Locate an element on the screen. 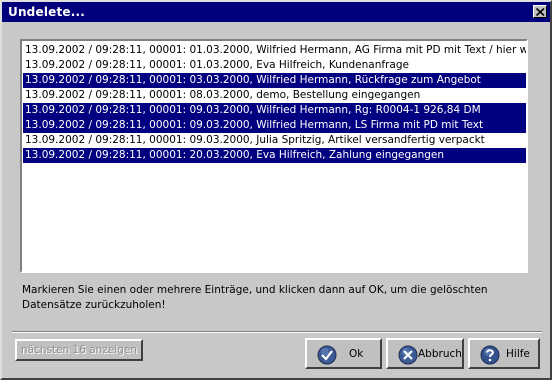 This screenshot has width=552, height=380. ok-label: Ok is located at coordinates (356, 353).